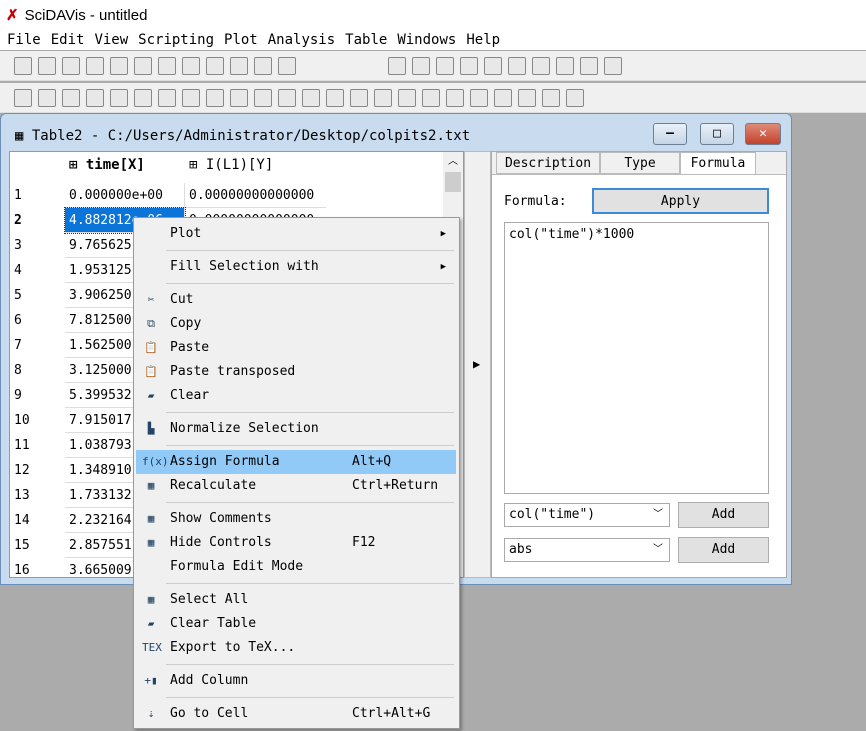  Describe the element at coordinates (455, 97) in the screenshot. I see `polygon-icon` at that location.